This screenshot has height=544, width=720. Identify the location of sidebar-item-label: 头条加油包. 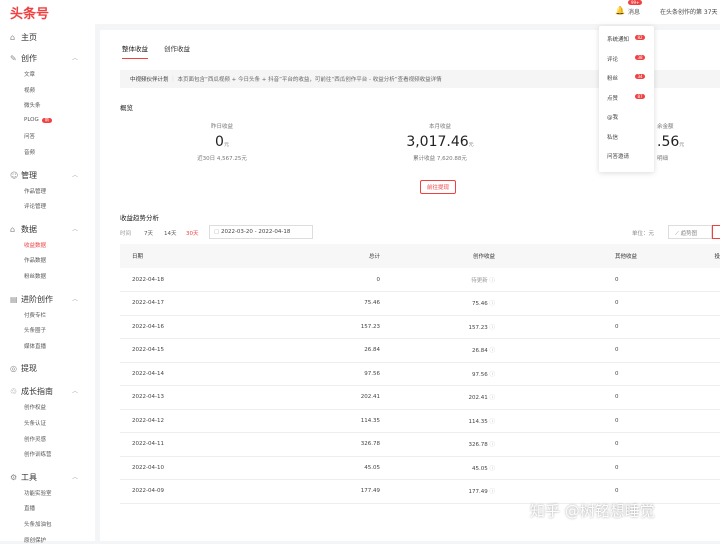
(38, 525).